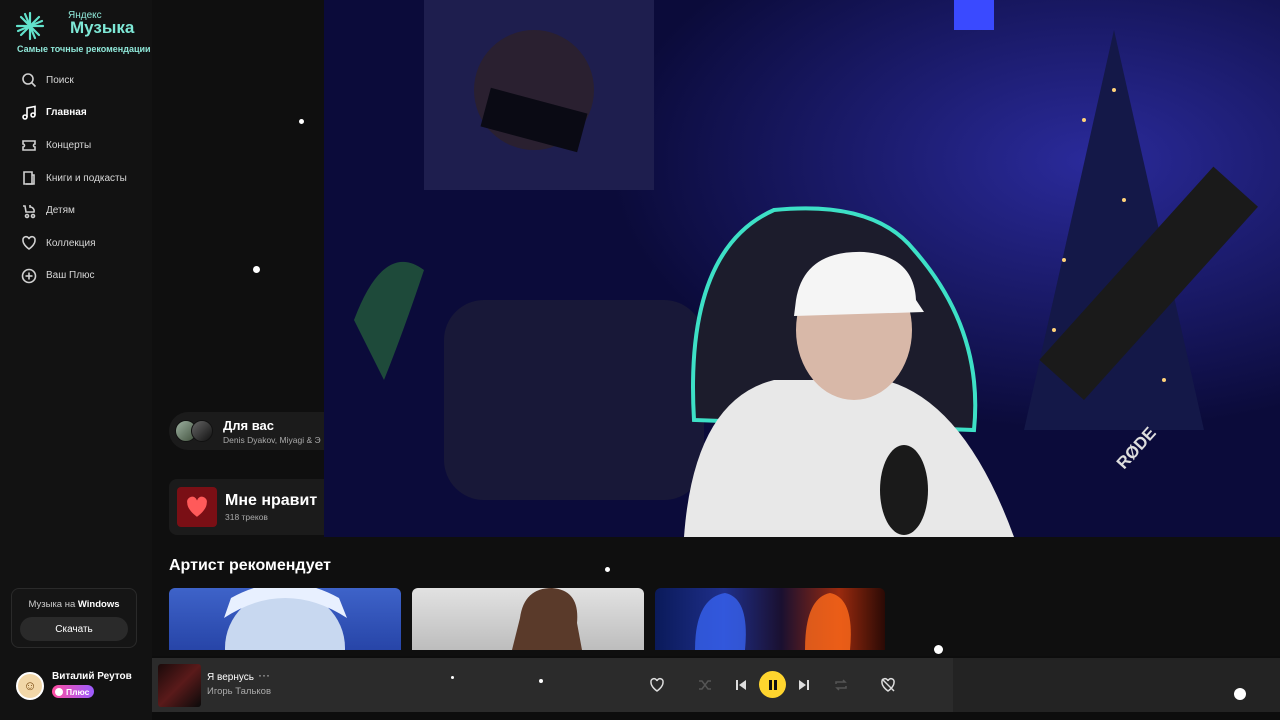  I want to click on music-note-icon, so click(28, 112).